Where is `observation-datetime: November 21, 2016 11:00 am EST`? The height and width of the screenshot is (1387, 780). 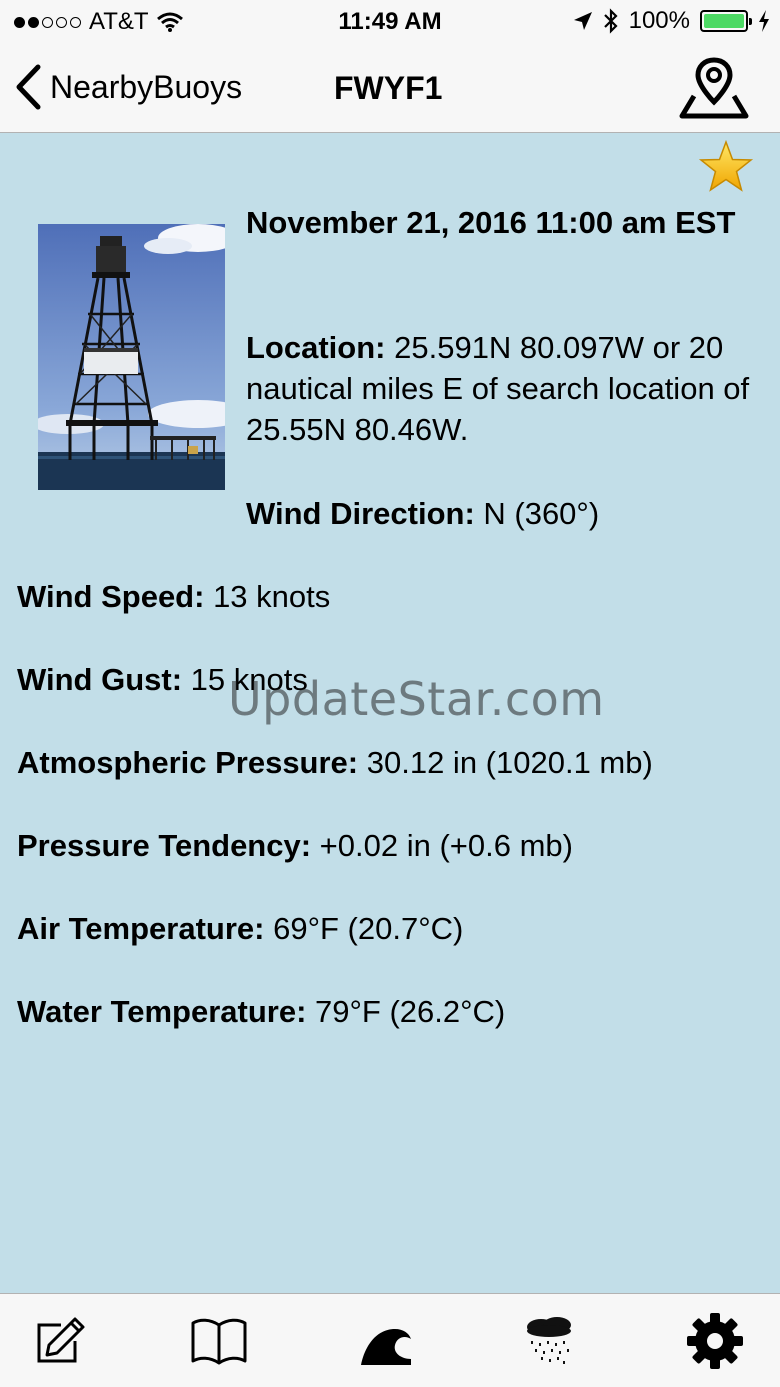 observation-datetime: November 21, 2016 11:00 am EST is located at coordinates (491, 222).